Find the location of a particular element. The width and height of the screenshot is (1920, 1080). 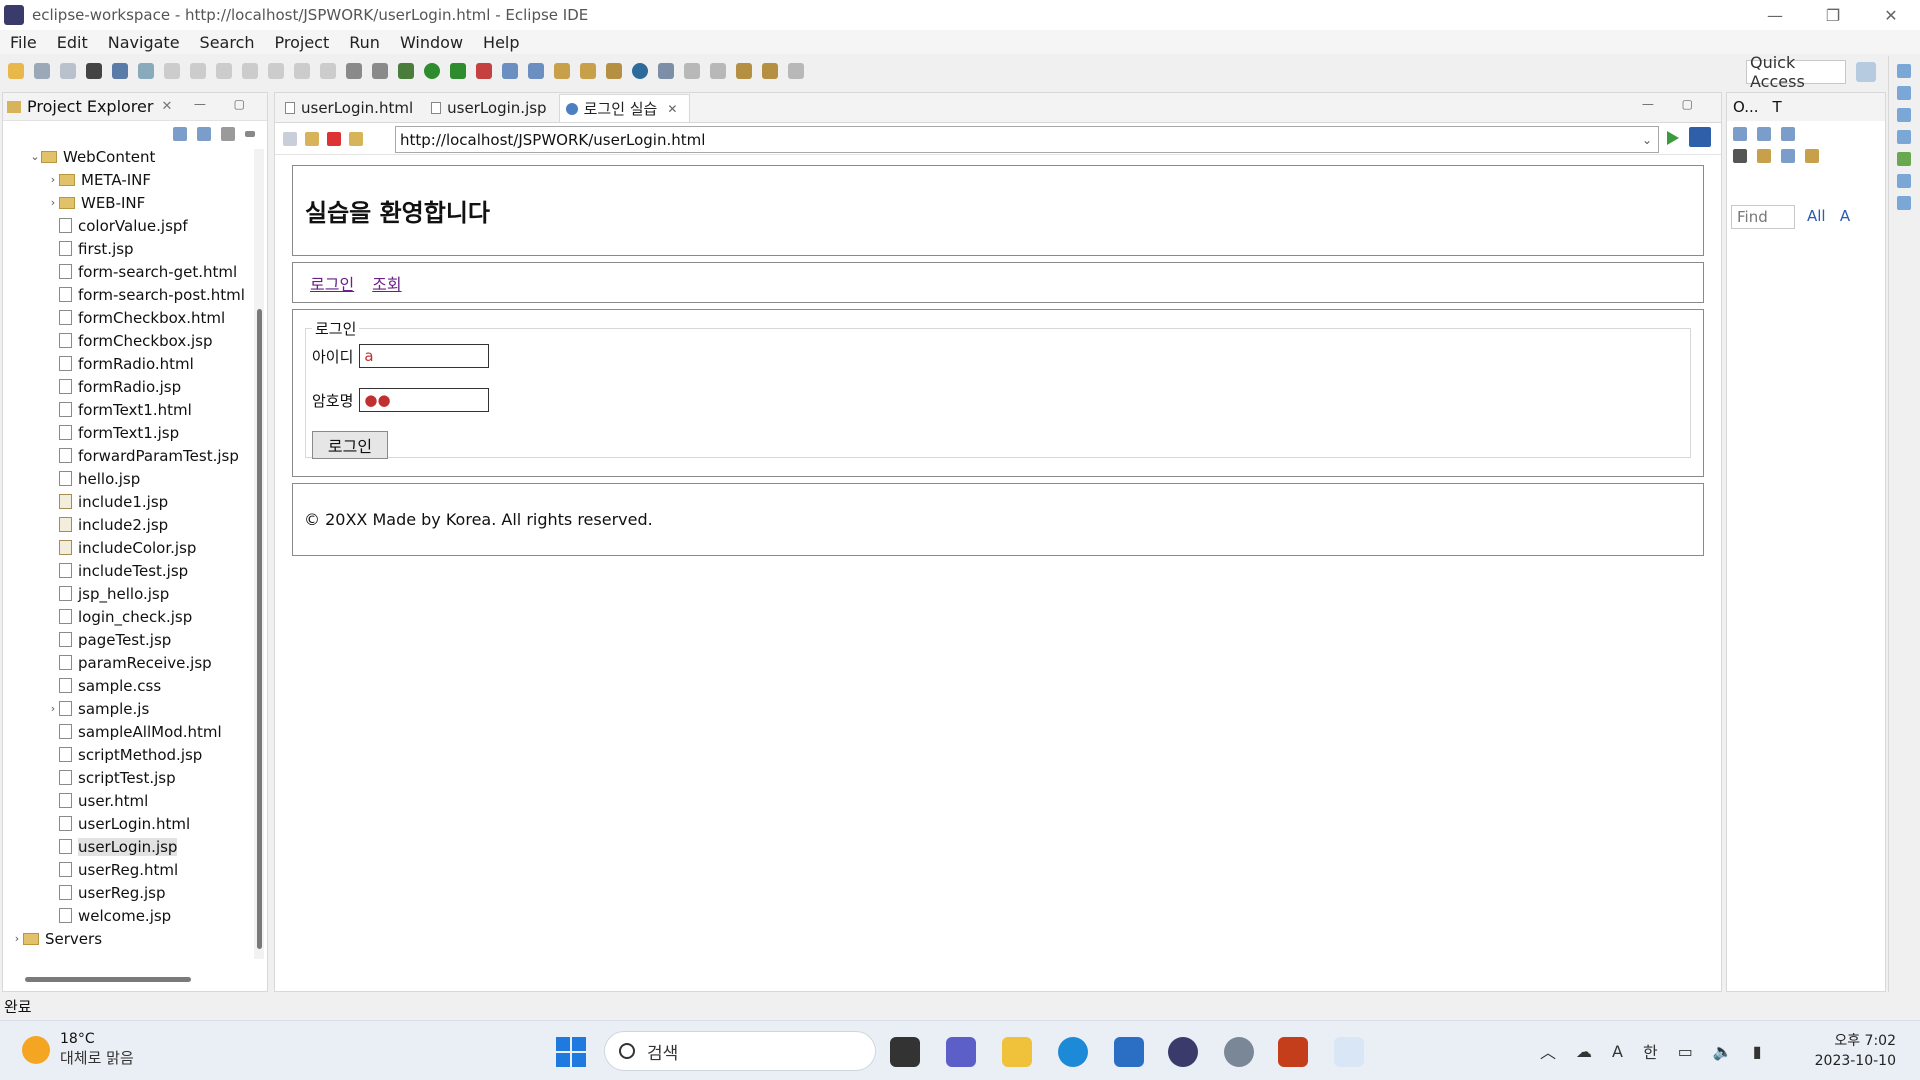

tree-item: userReg.jsp is located at coordinates (126, 892).